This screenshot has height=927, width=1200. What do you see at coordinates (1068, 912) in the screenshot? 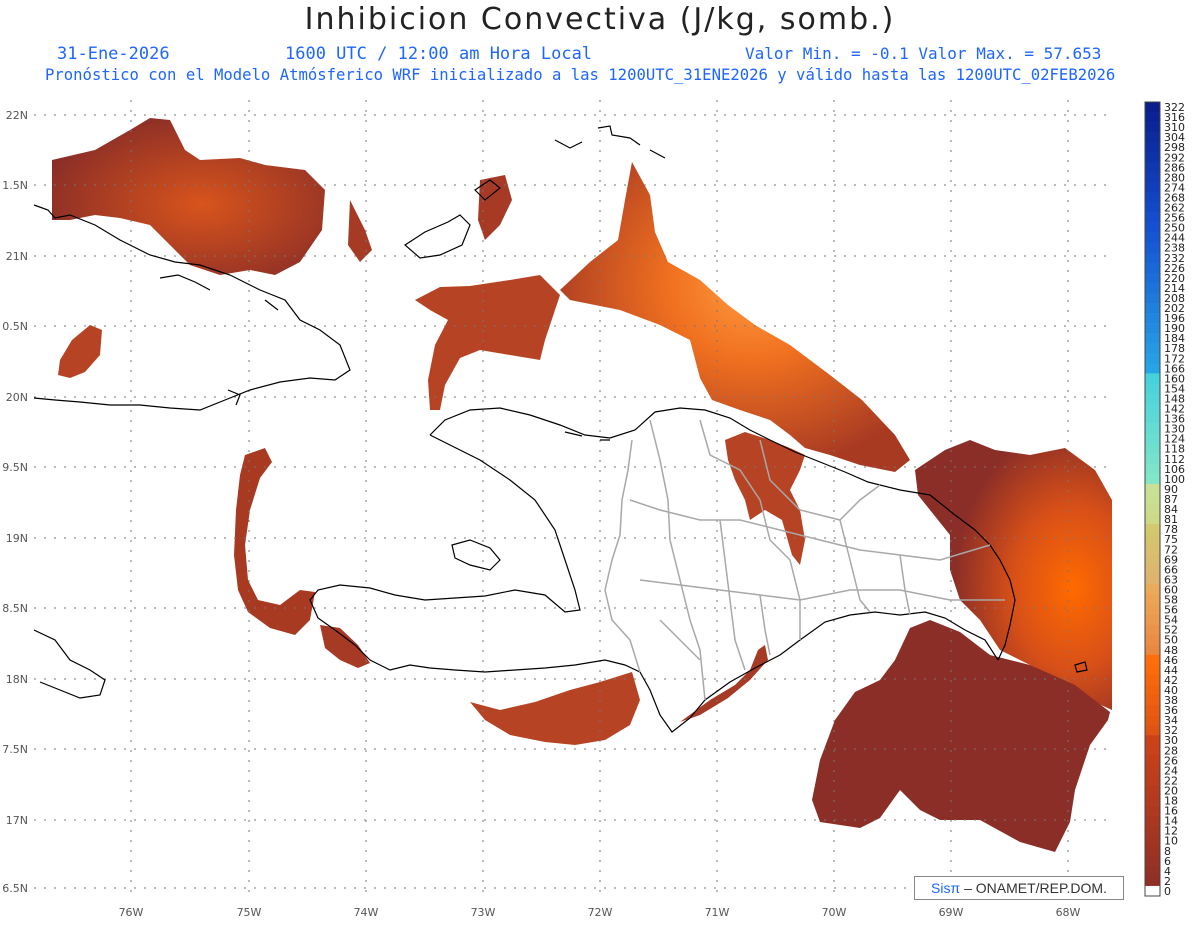
I see `lon-label: 68W` at bounding box center [1068, 912].